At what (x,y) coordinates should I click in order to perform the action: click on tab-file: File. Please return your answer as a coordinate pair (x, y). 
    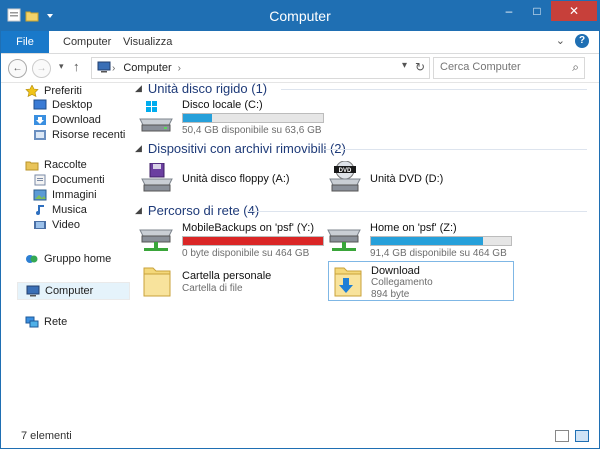
    Looking at the image, I should click on (25, 42).